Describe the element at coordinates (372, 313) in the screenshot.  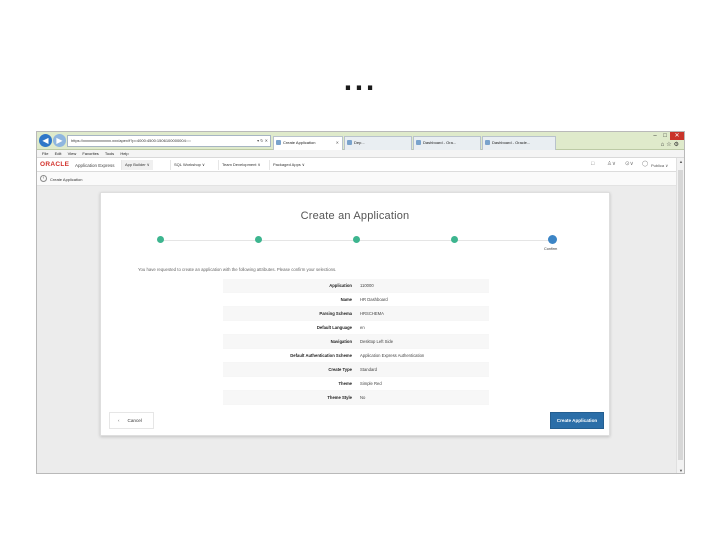
I see `summary-value: HRSCHEMA` at that location.